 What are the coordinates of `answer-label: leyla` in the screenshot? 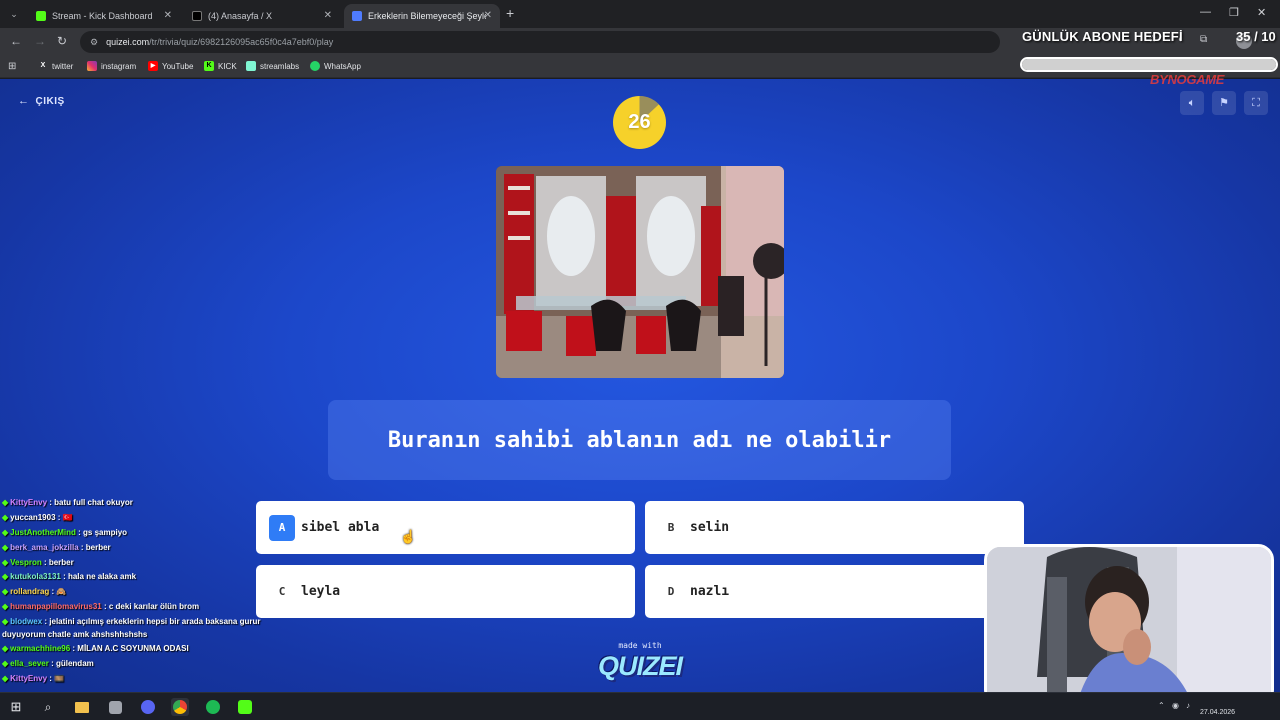 It's located at (321, 591).